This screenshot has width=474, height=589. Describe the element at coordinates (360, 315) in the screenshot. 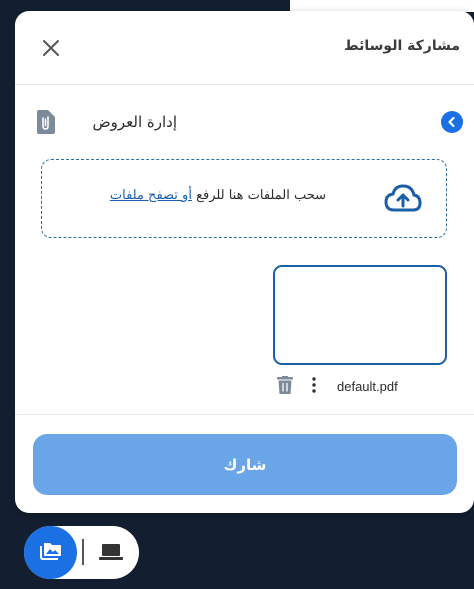

I see `file-thumbnail` at that location.